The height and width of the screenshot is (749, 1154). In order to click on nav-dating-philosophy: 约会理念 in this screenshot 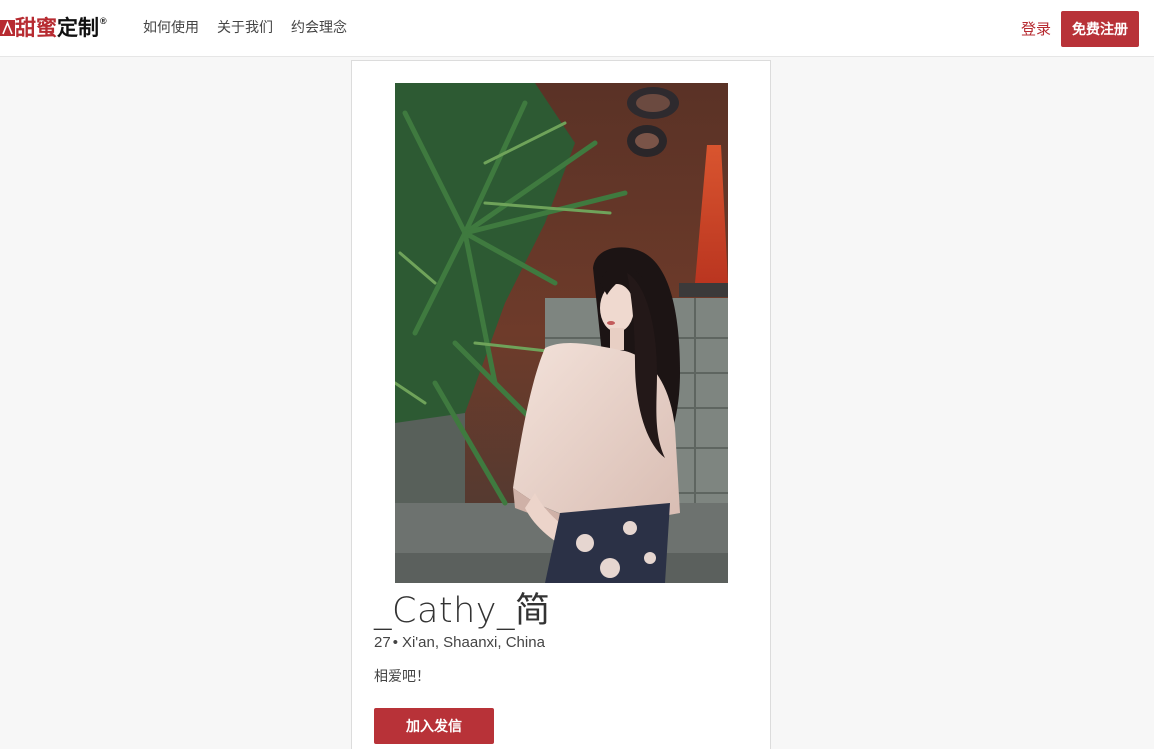, I will do `click(319, 28)`.